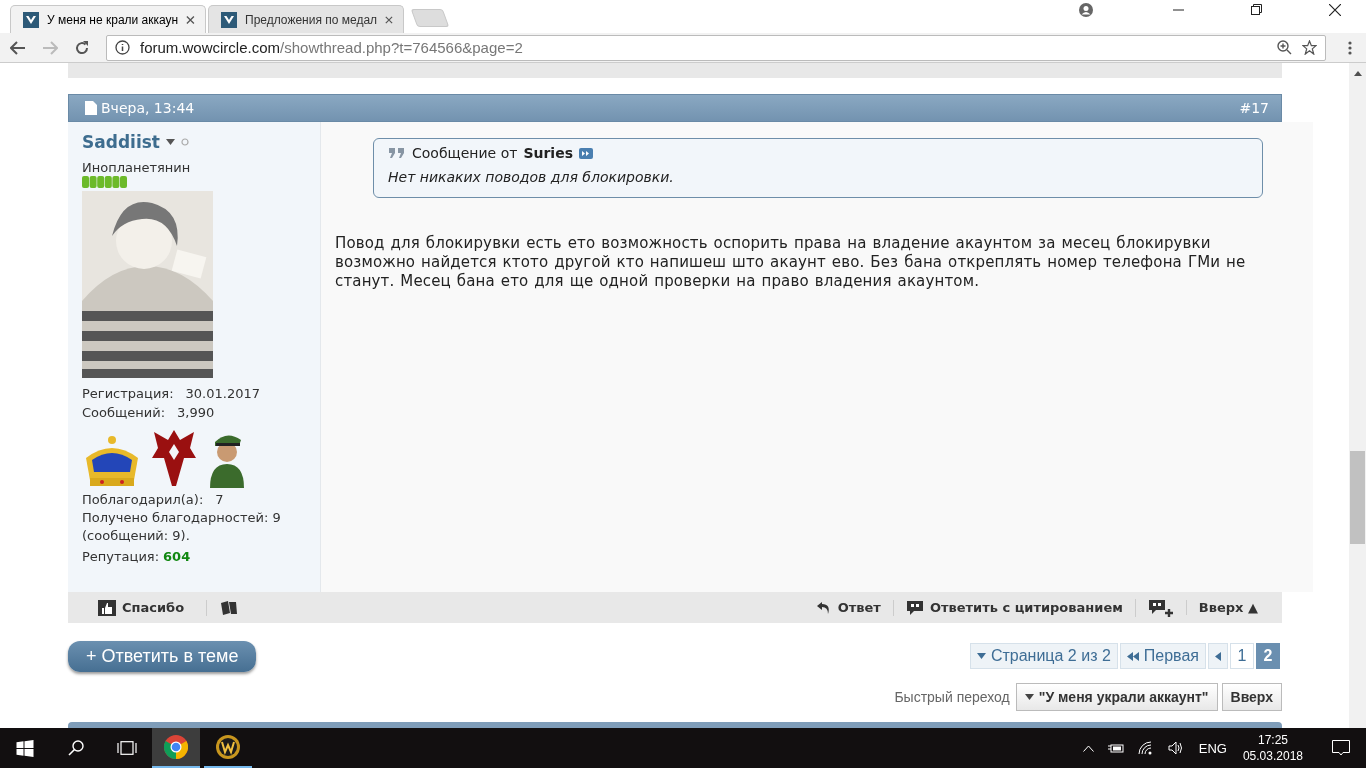  Describe the element at coordinates (716, 47) in the screenshot. I see `address-bar: forum.wowcircle.com/showthread.php?t=764566&page=2` at that location.